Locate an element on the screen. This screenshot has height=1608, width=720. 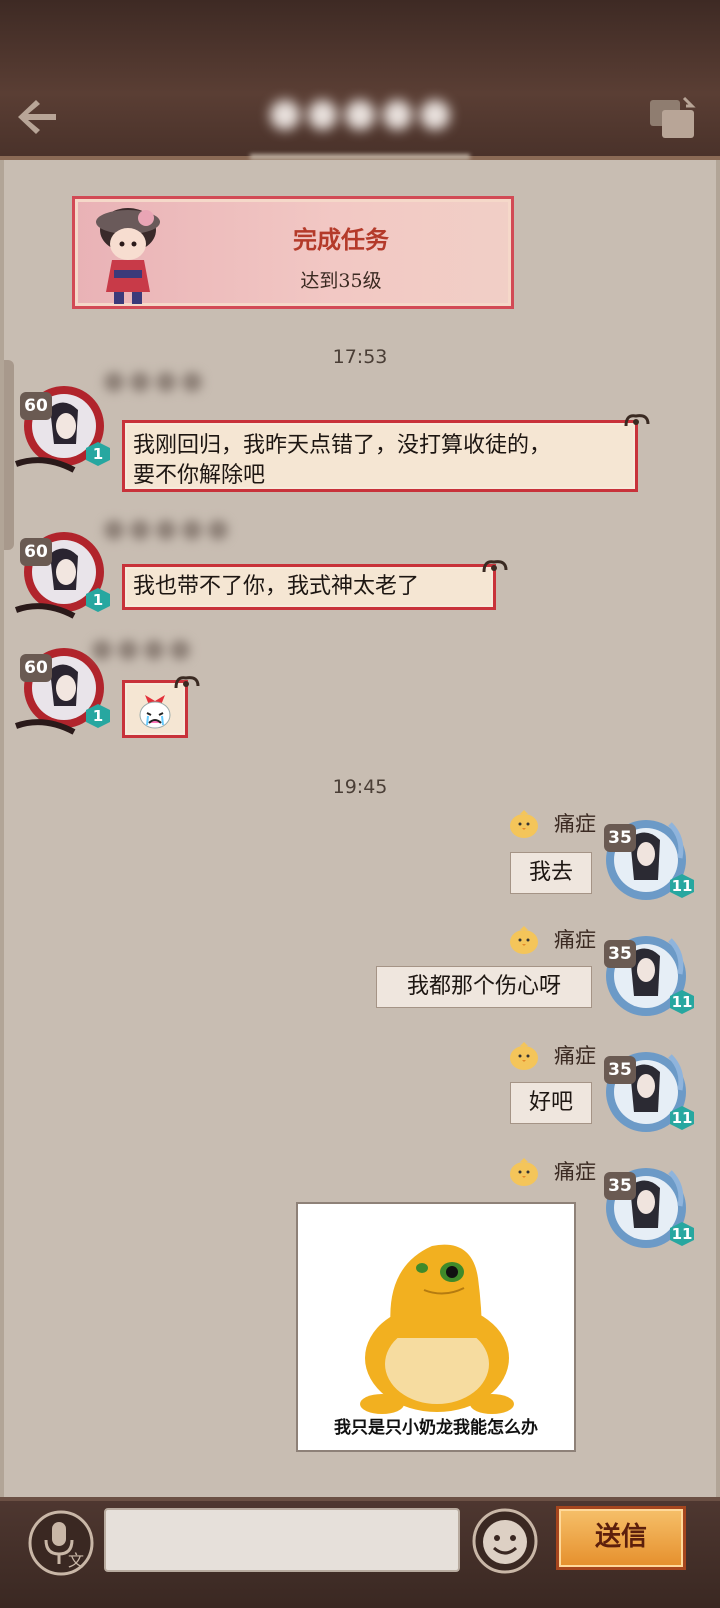
message-bubble: 我都那个伤心呀 is located at coordinates (484, 987).